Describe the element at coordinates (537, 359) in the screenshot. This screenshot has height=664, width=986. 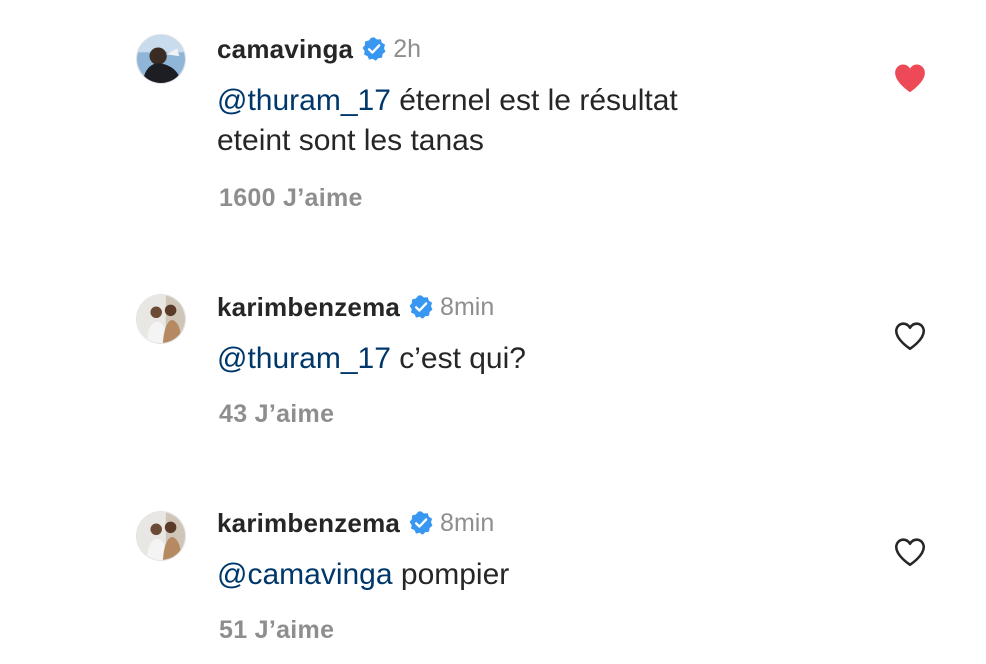
I see `comment-text: @thuram_17 c’est qui?` at that location.